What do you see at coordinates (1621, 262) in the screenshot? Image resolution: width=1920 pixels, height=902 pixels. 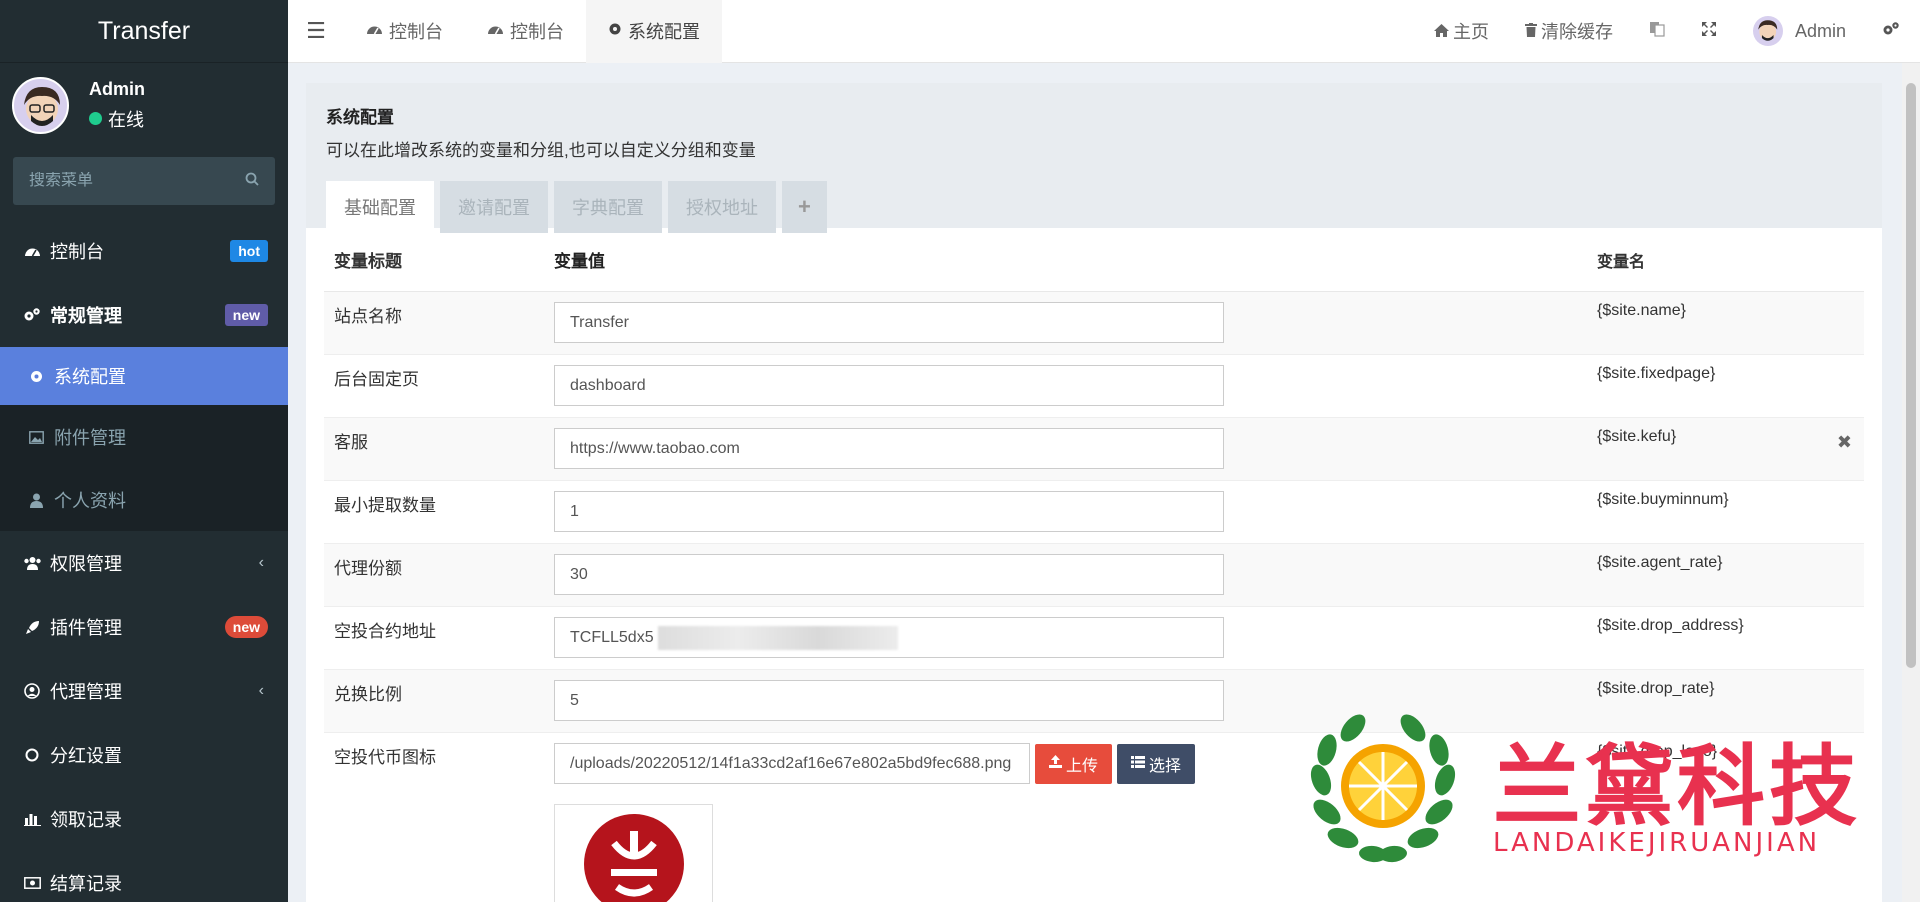 I see `col-name: 变量名` at bounding box center [1621, 262].